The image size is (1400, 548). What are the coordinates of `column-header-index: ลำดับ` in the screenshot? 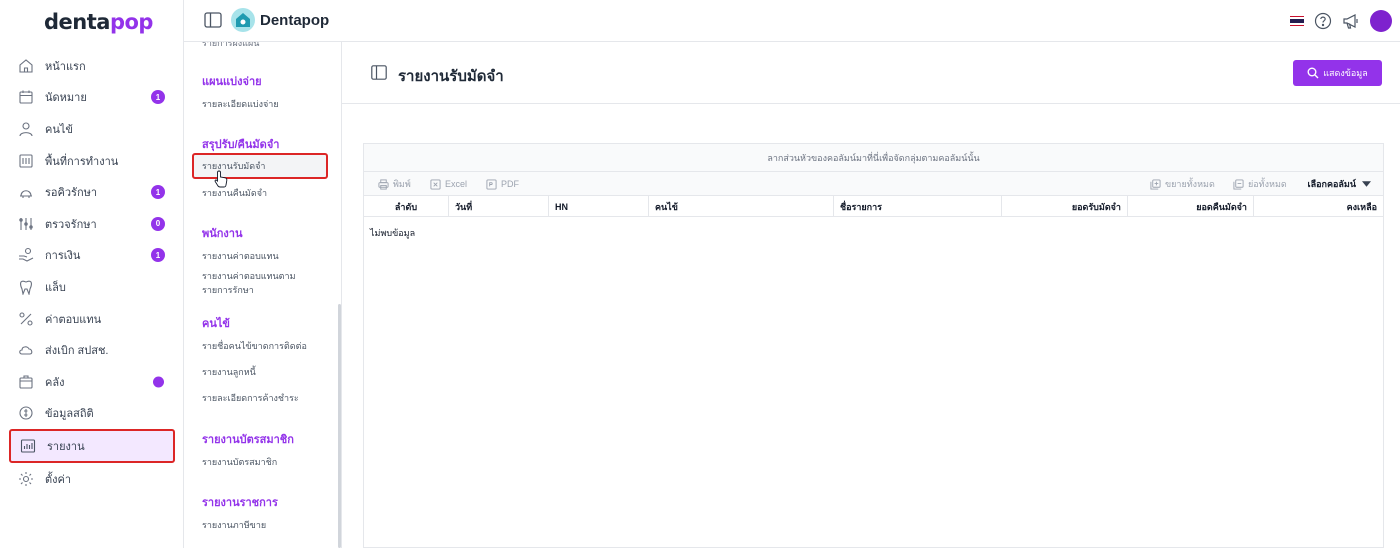 It's located at (406, 206).